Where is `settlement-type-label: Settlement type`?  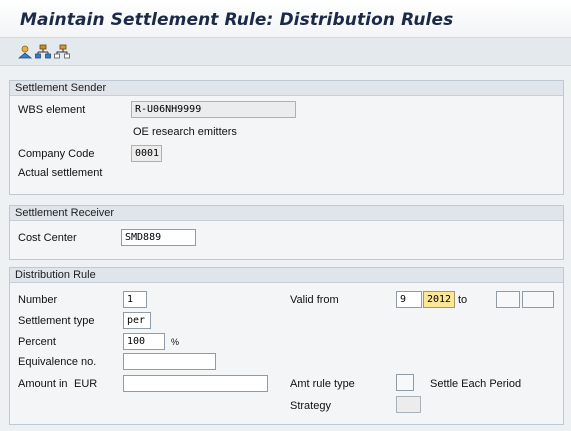 settlement-type-label: Settlement type is located at coordinates (56, 321).